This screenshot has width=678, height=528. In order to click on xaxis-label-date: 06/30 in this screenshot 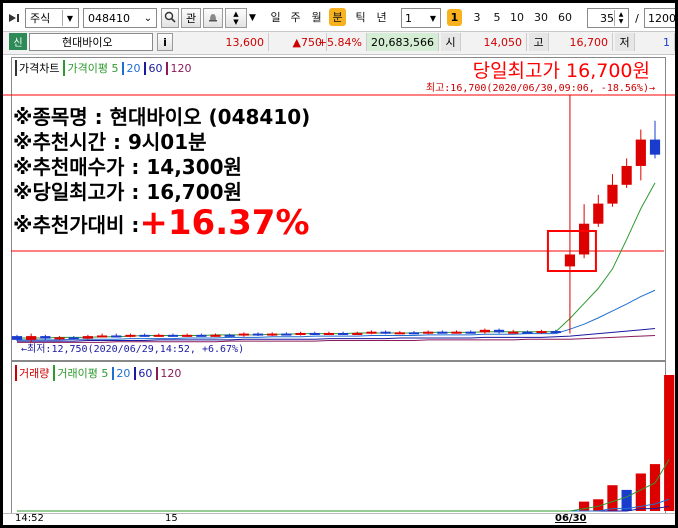, I will do `click(571, 518)`.